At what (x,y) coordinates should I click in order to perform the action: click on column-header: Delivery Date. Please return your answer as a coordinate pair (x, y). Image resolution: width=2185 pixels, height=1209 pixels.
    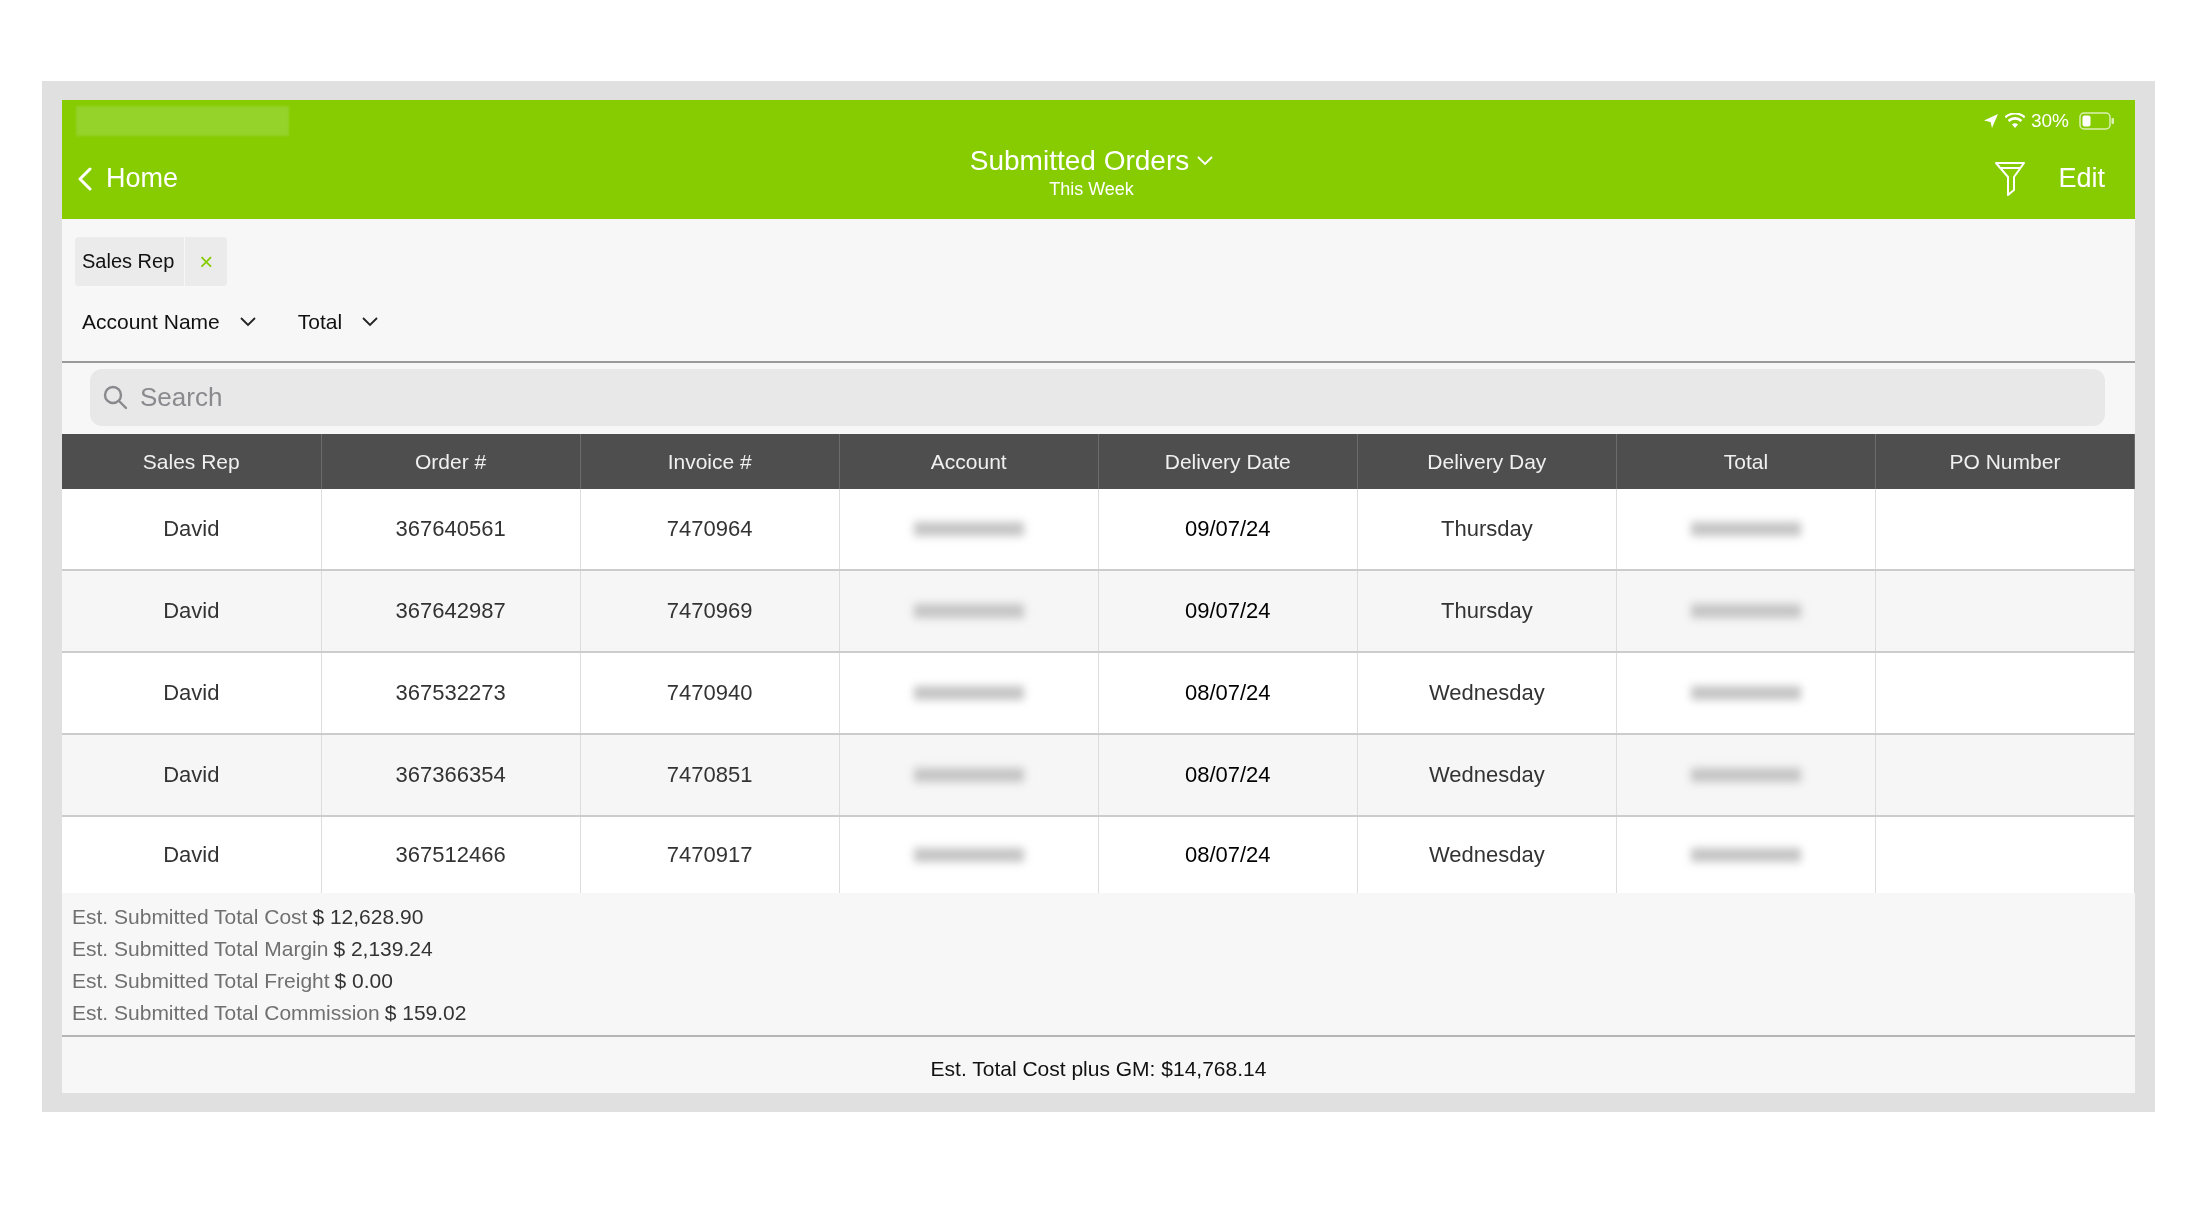
    Looking at the image, I should click on (1228, 461).